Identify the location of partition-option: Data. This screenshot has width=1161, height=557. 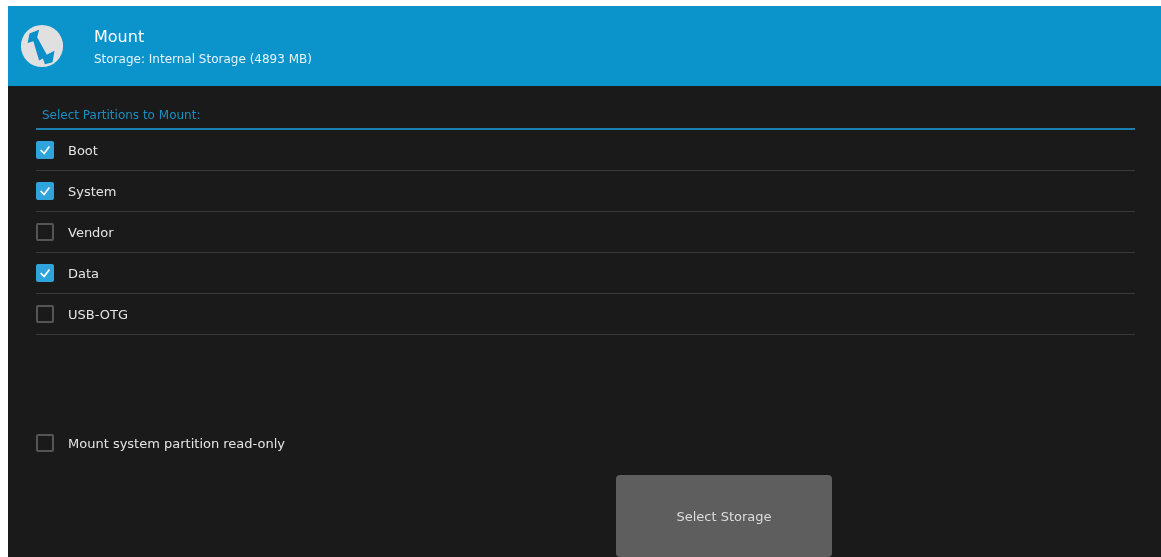
(585, 273).